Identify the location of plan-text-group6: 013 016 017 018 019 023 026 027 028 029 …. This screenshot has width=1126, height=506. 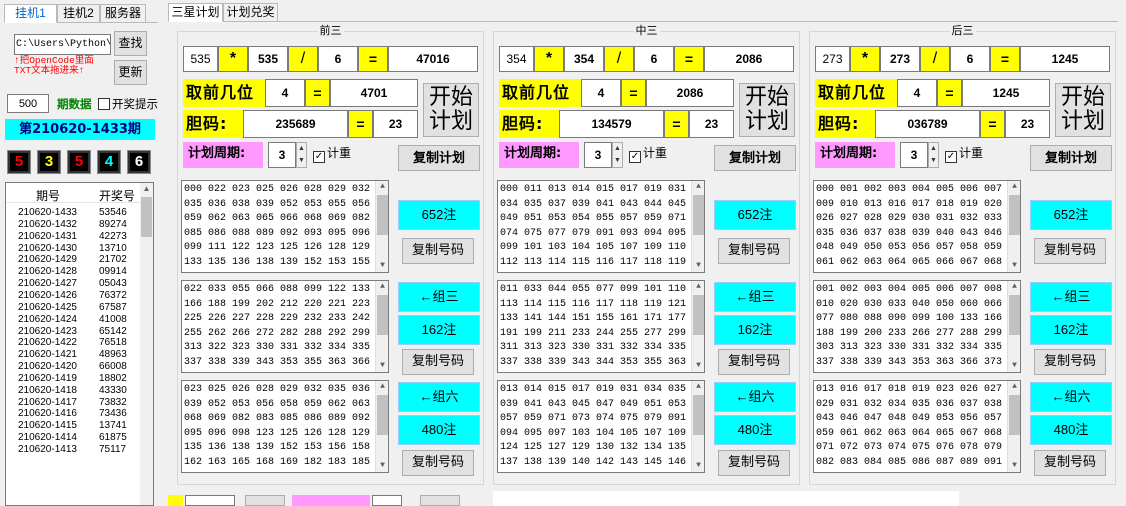
(917, 426).